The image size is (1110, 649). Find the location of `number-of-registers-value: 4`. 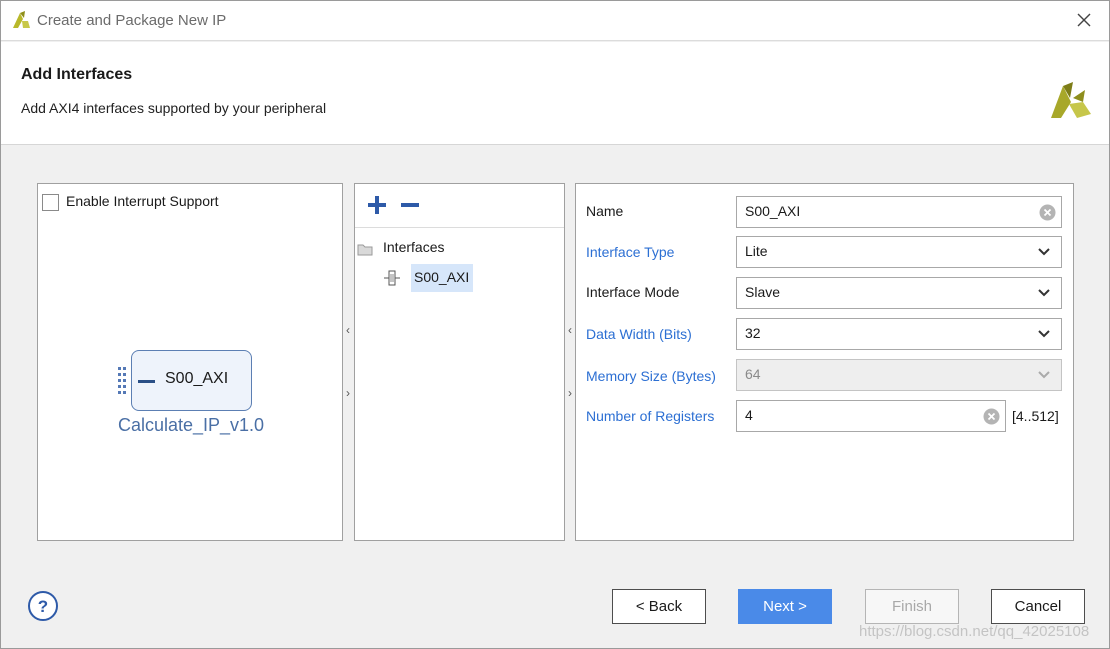

number-of-registers-value: 4 is located at coordinates (749, 415).